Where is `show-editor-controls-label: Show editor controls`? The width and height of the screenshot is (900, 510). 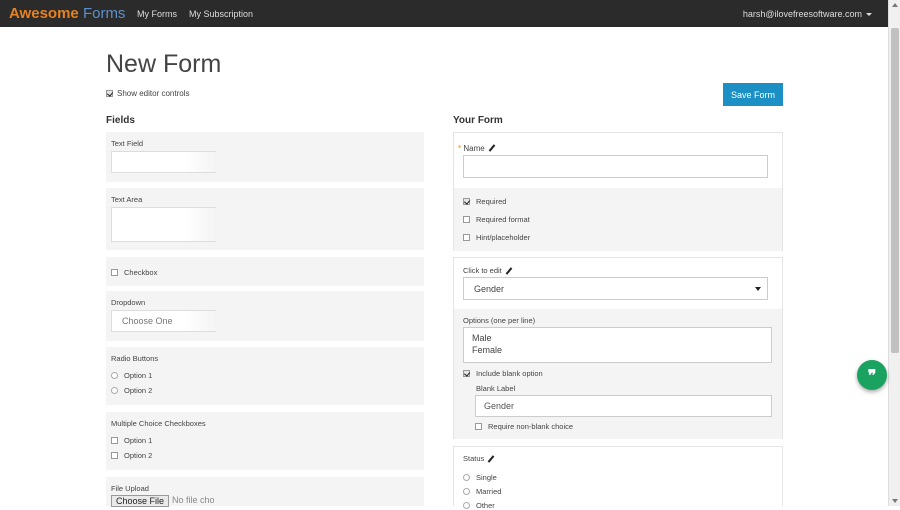
show-editor-controls-label: Show editor controls is located at coordinates (153, 93).